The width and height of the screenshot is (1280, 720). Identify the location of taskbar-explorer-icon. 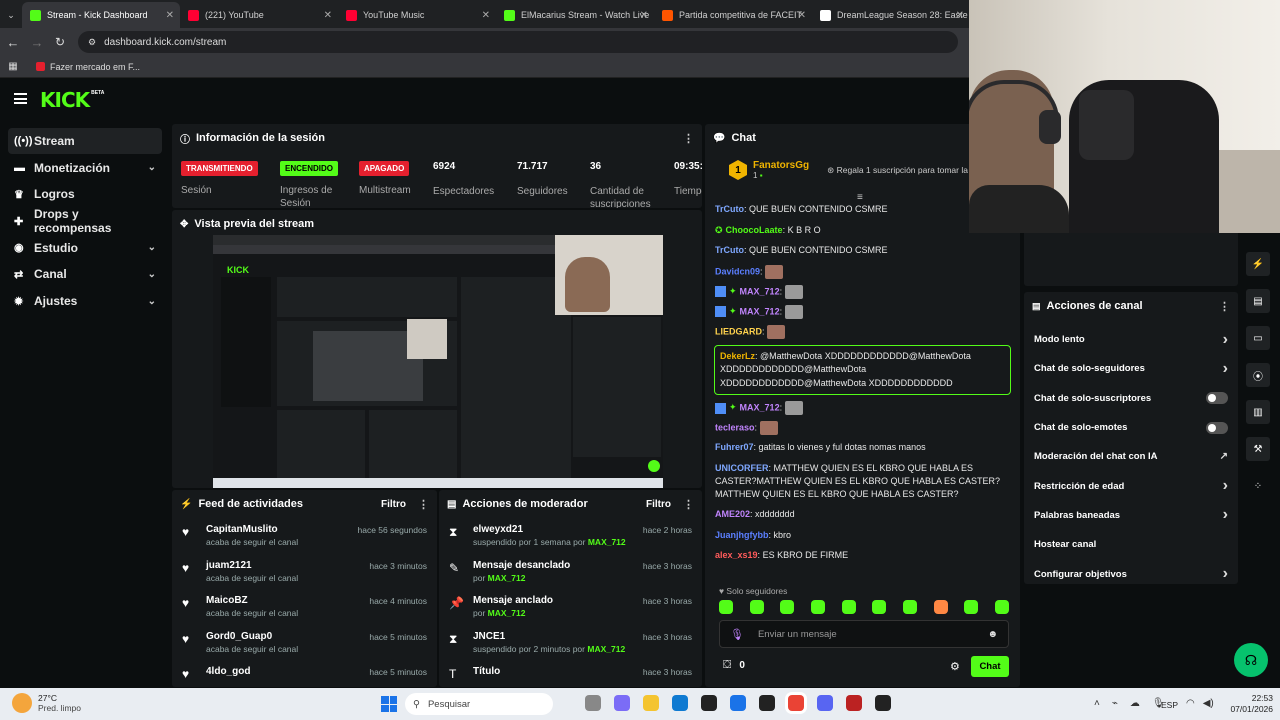
(651, 703).